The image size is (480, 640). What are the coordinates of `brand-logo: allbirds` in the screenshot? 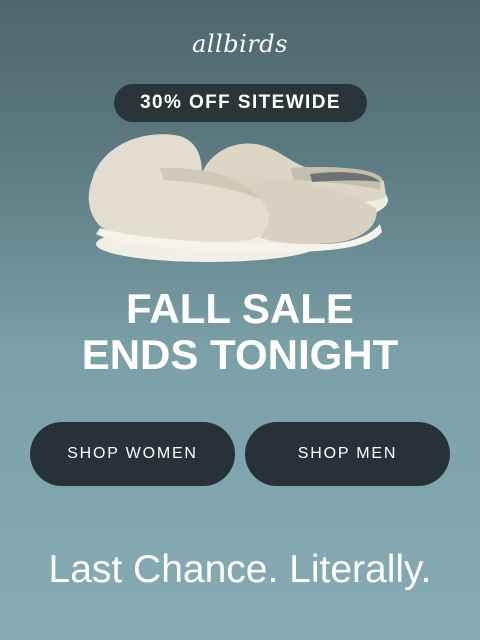 It's located at (240, 44).